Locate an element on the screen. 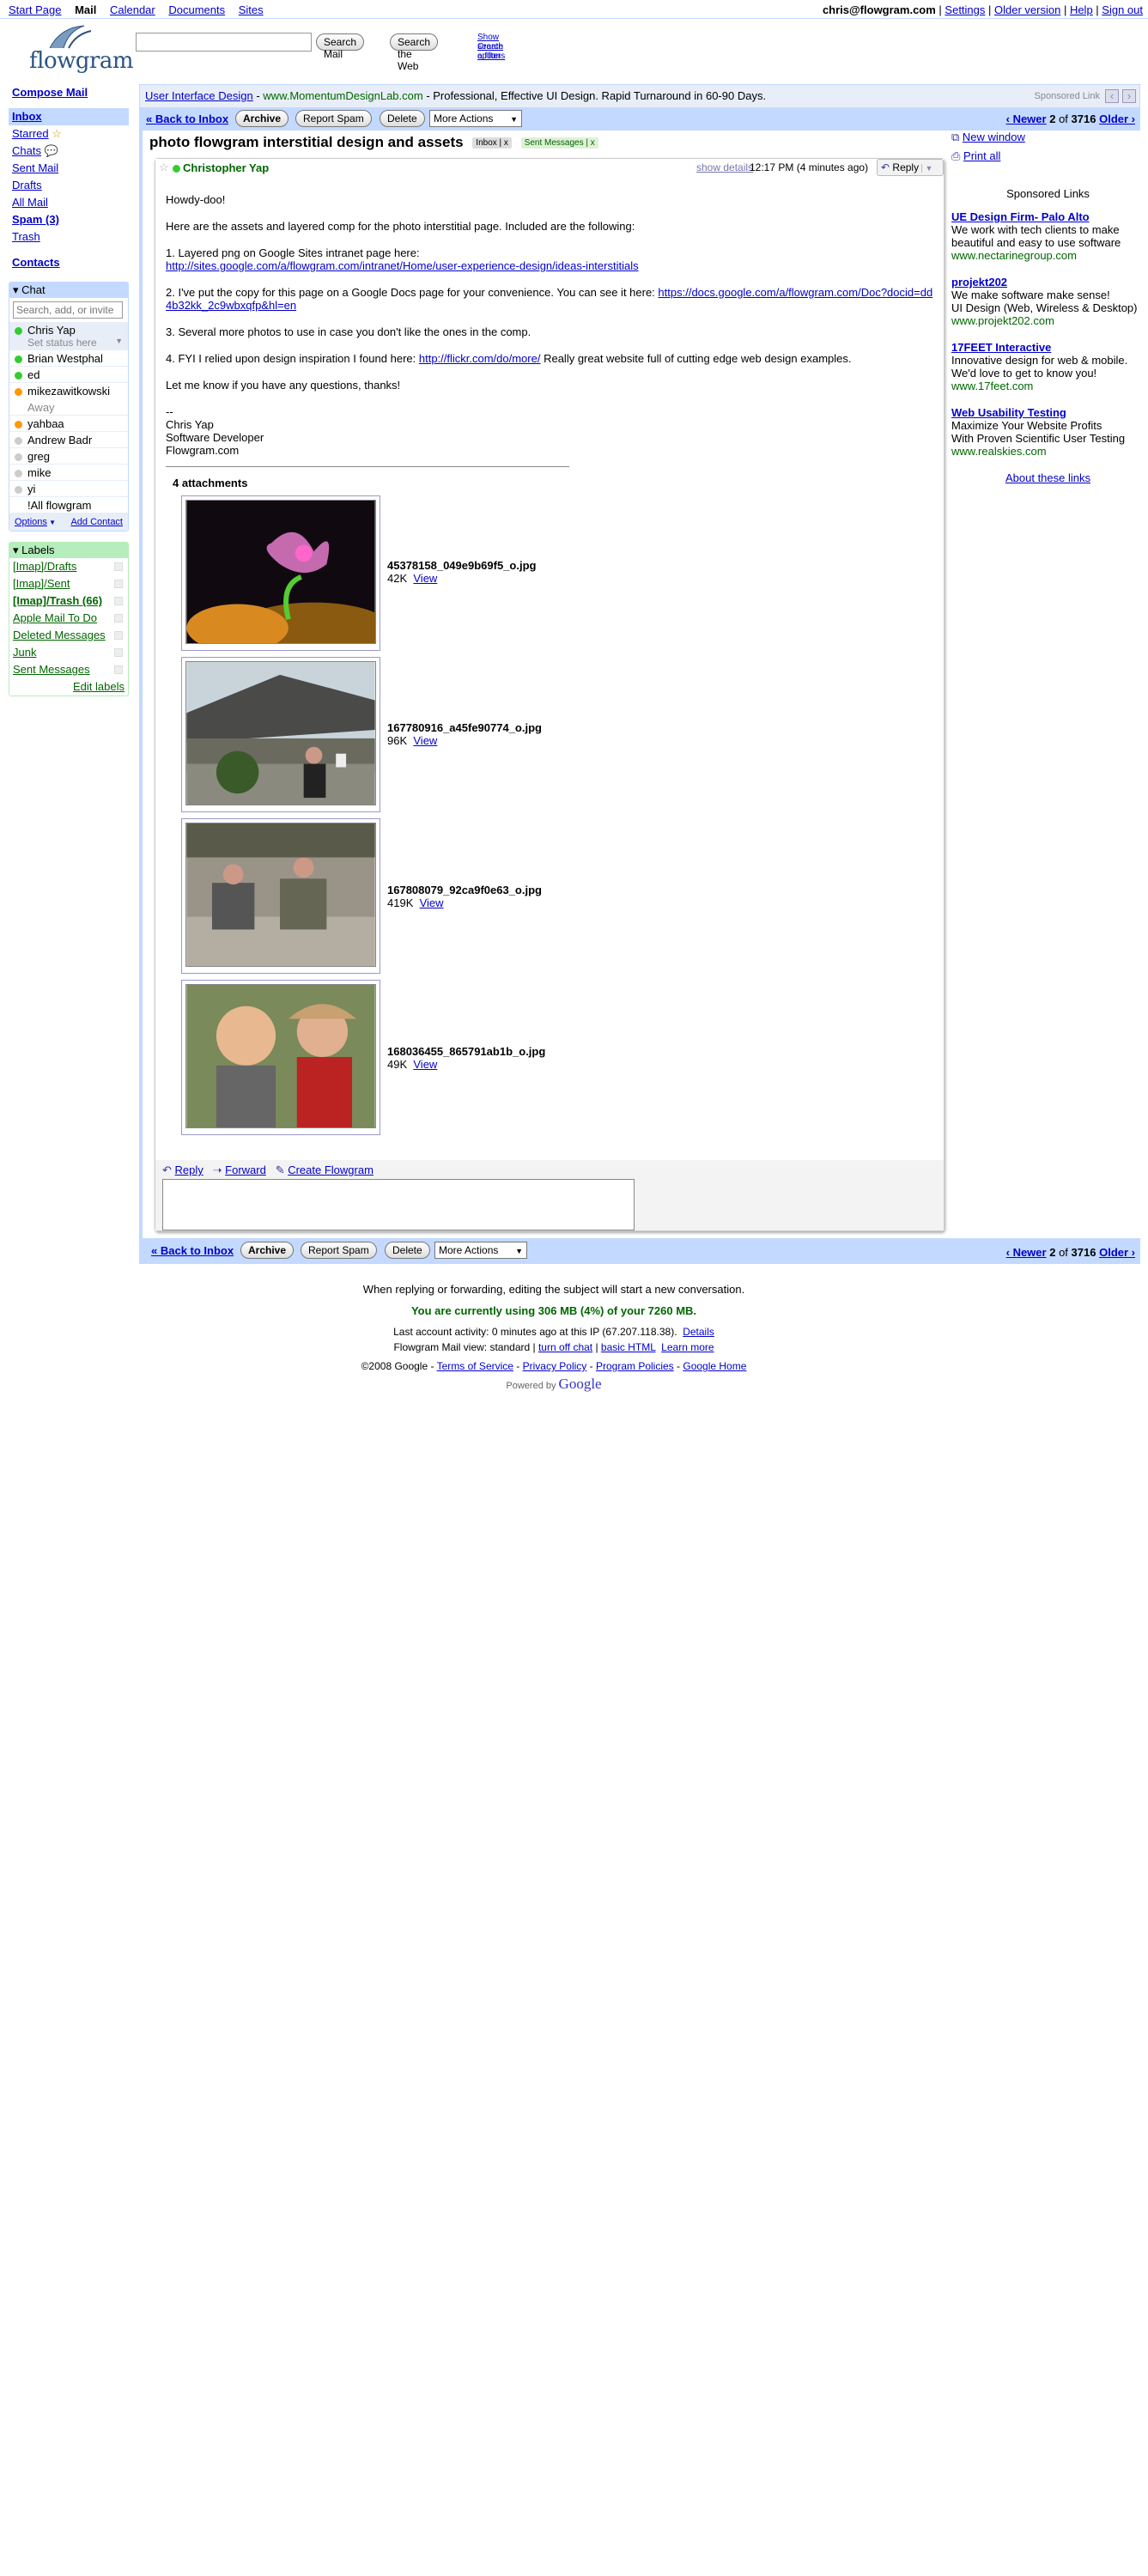 Image resolution: width=1148 pixels, height=2576 pixels. set-status-field: Set status here ▼ is located at coordinates (69, 343).